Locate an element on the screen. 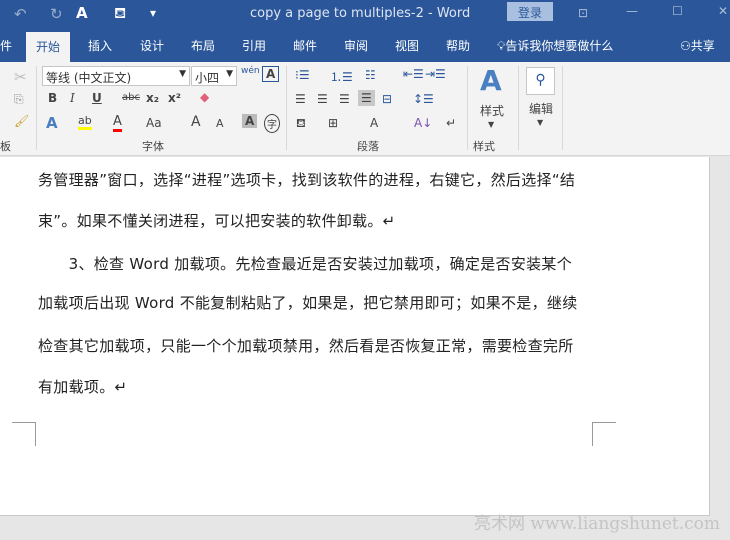  subscript-button: x₂ is located at coordinates (152, 98).